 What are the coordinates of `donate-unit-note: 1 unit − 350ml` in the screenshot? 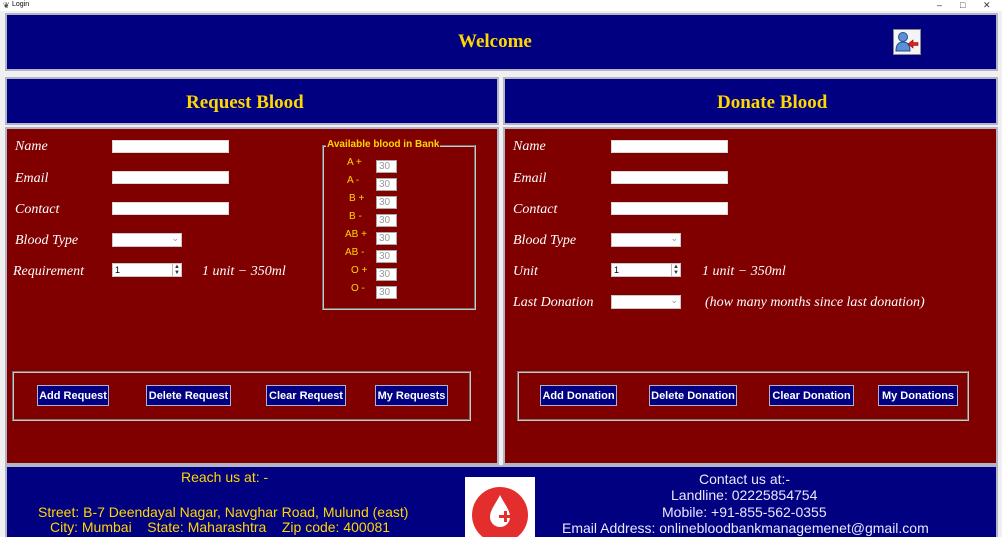 It's located at (744, 271).